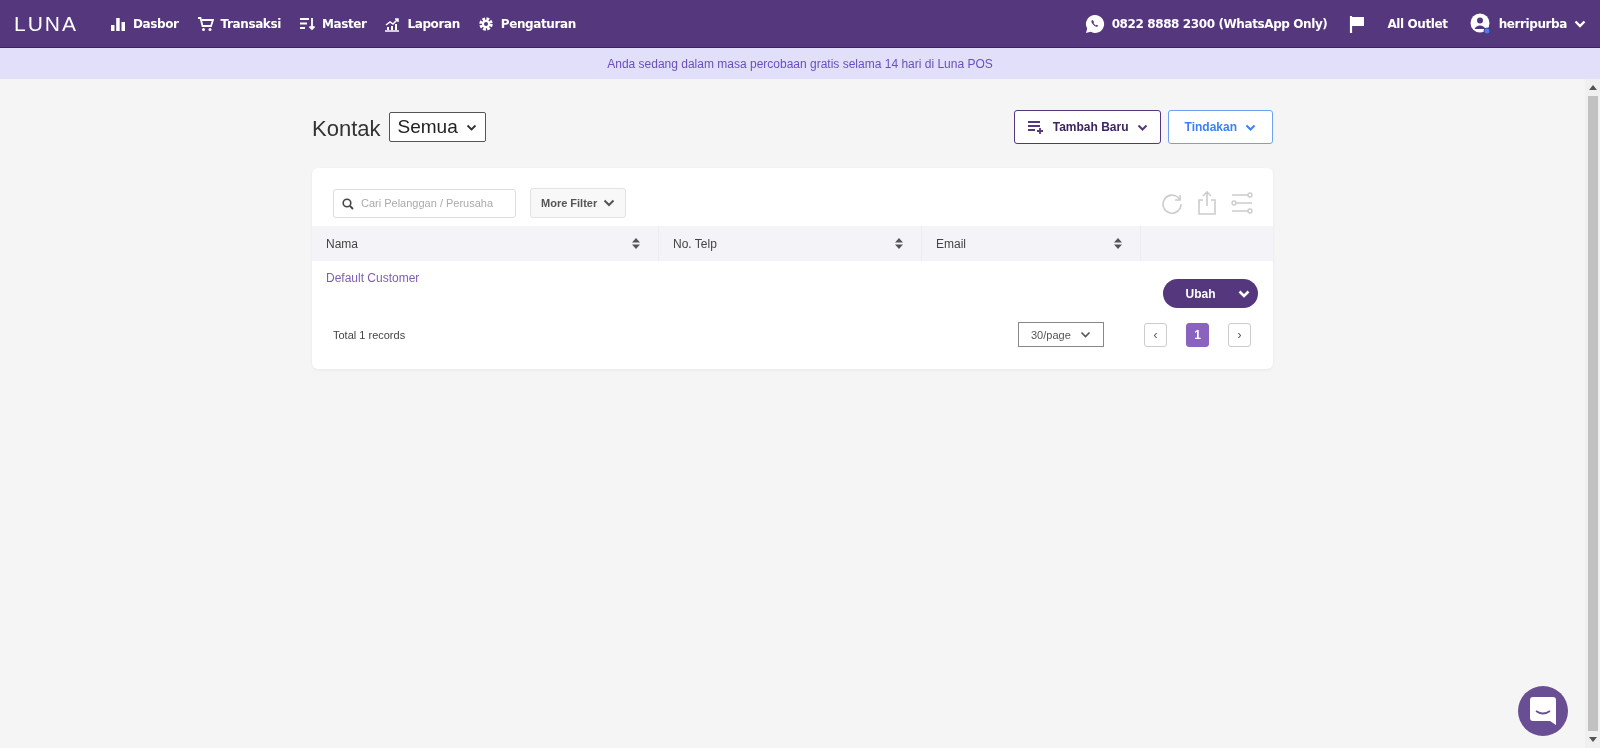  Describe the element at coordinates (346, 129) in the screenshot. I see `page-title: Kontak` at that location.